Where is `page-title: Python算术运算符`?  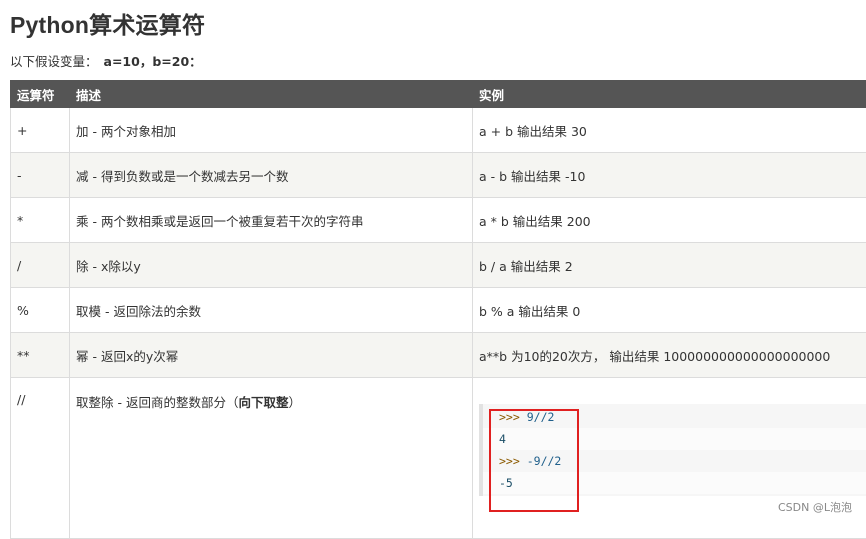 page-title: Python算术运算符 is located at coordinates (107, 23).